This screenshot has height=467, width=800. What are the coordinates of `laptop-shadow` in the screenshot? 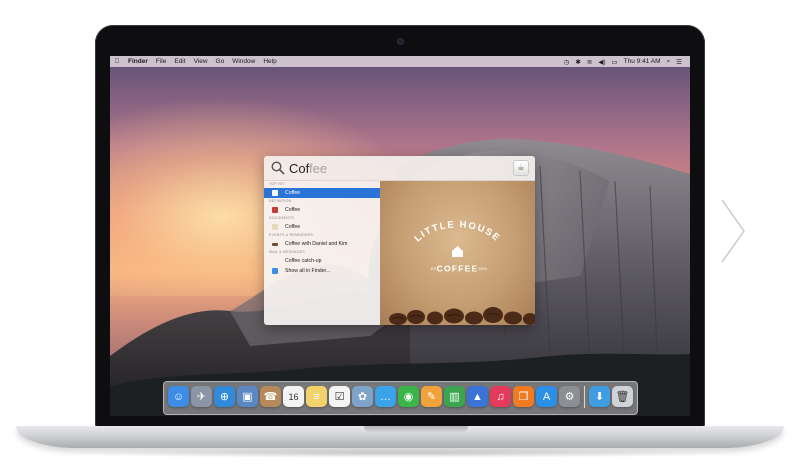 It's located at (400, 453).